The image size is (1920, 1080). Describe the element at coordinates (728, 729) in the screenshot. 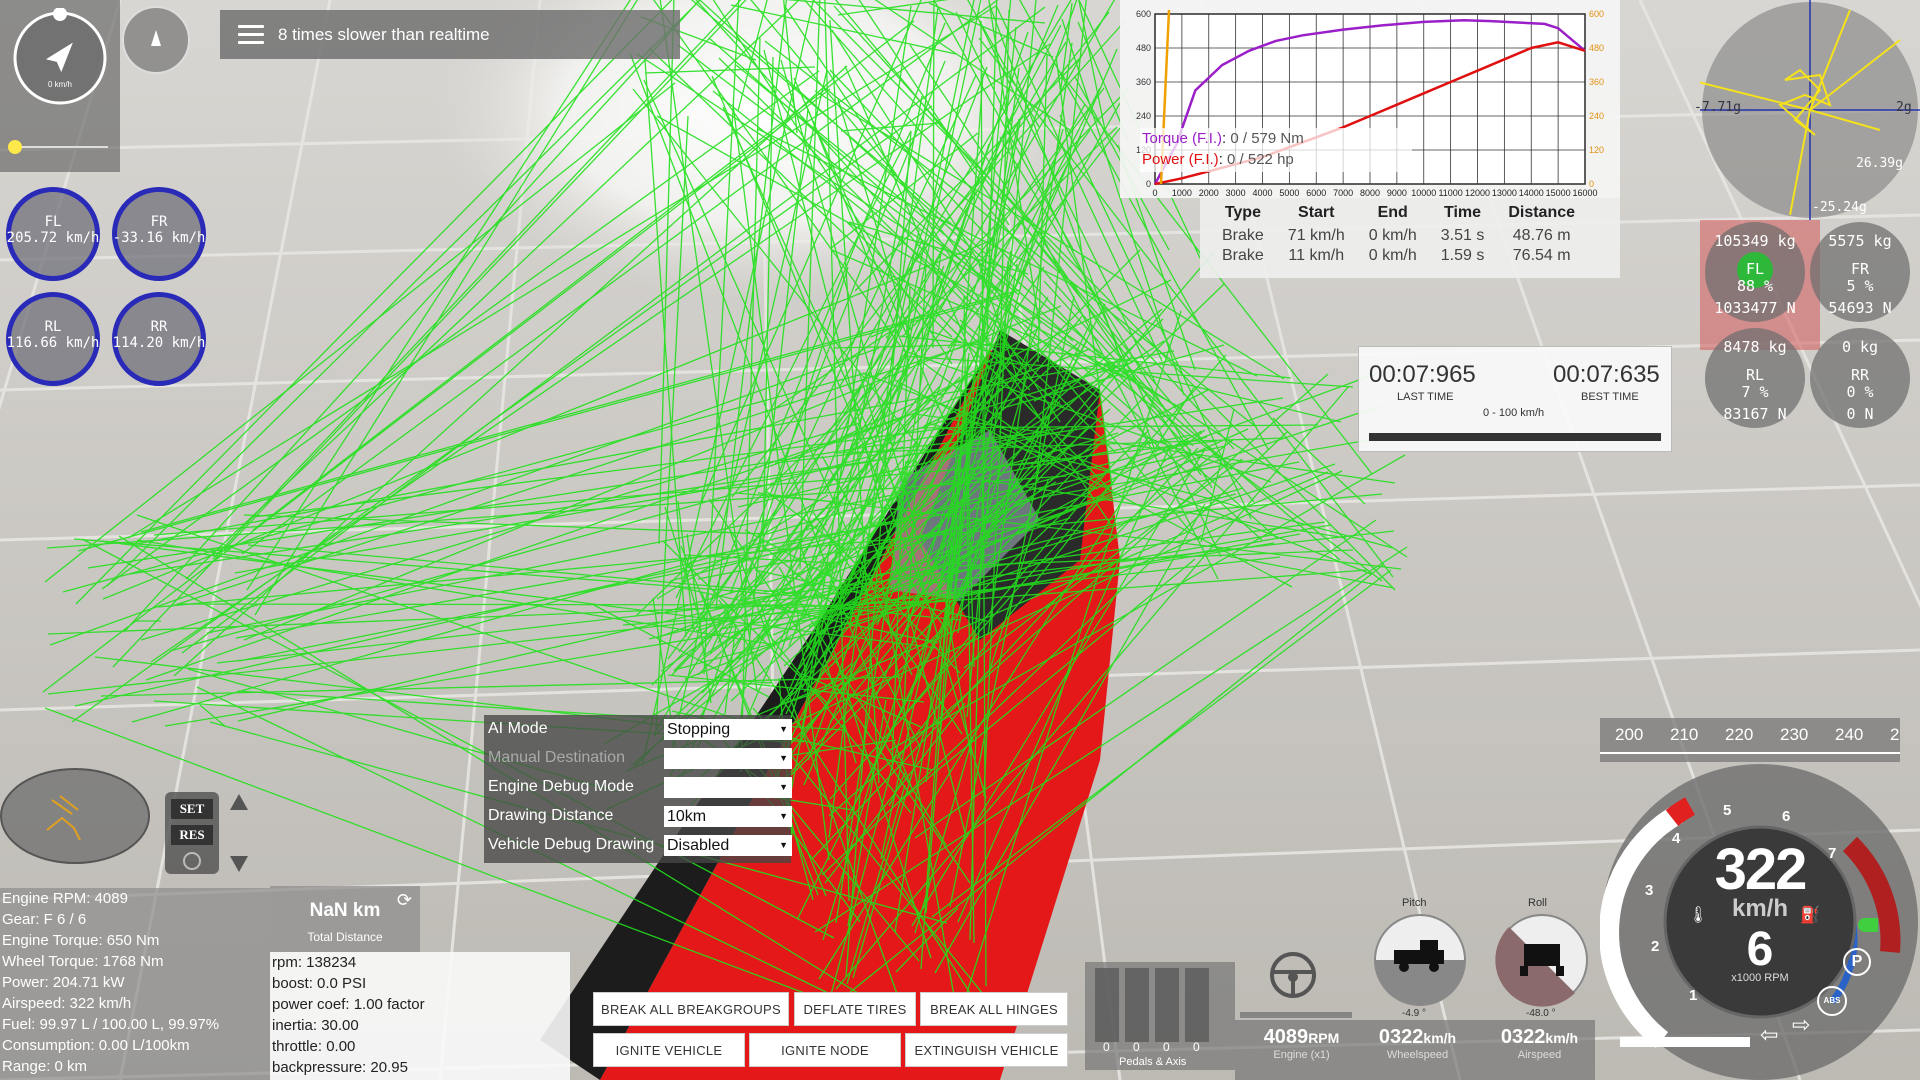

I see `ai-mode-select: Stopping ▼` at that location.